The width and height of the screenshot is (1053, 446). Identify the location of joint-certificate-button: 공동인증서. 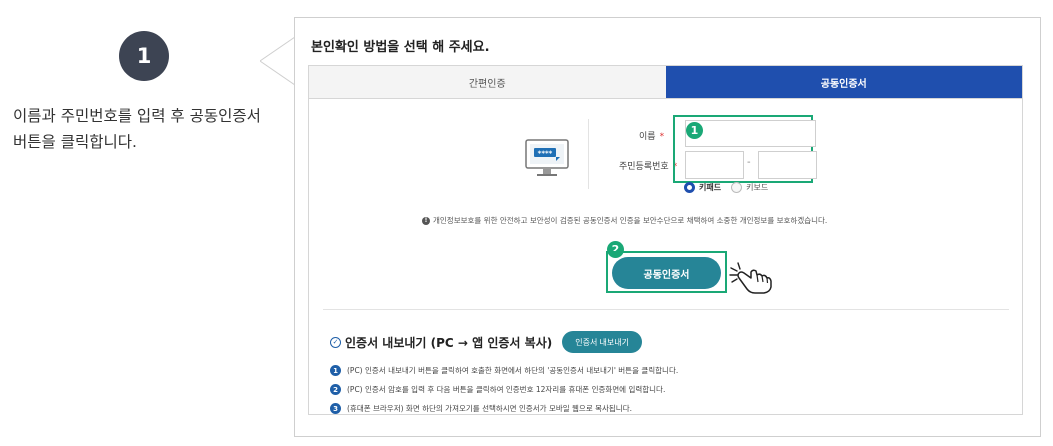
(666, 273).